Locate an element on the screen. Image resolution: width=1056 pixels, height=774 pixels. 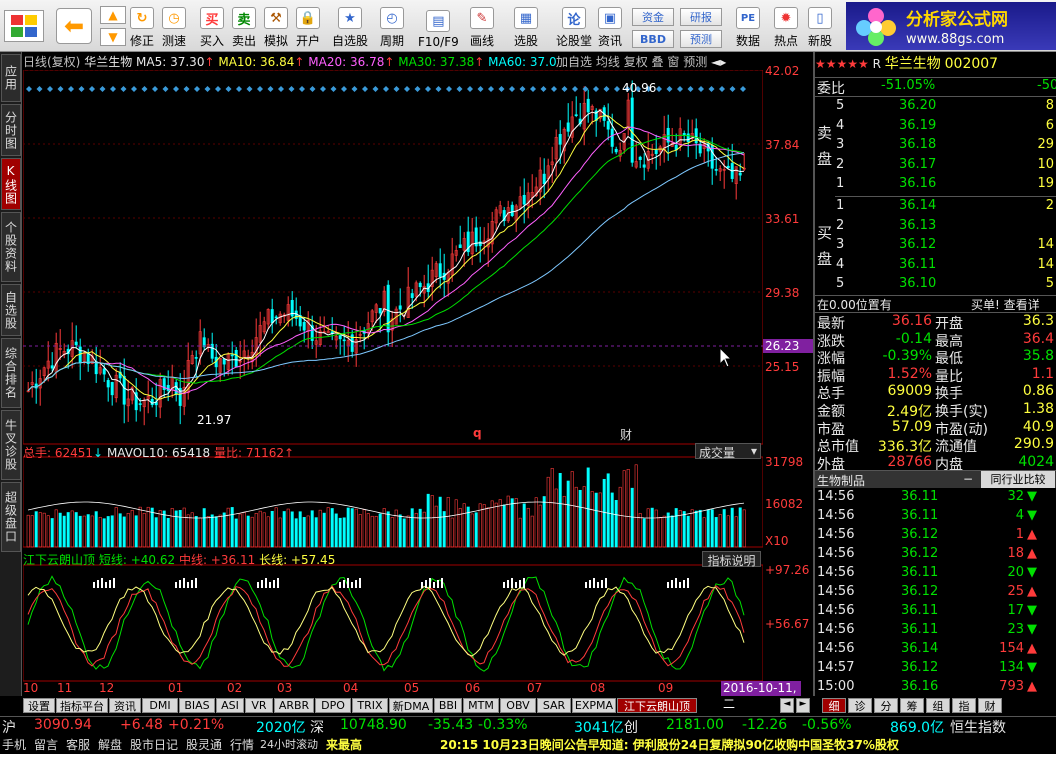
period-label: 日线(复权) is located at coordinates (51, 62).